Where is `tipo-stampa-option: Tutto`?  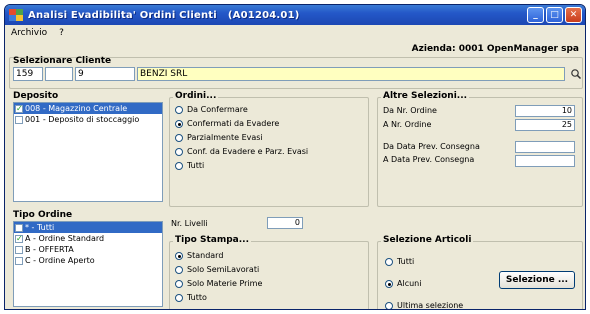
tipo-stampa-option: Tutto is located at coordinates (191, 297).